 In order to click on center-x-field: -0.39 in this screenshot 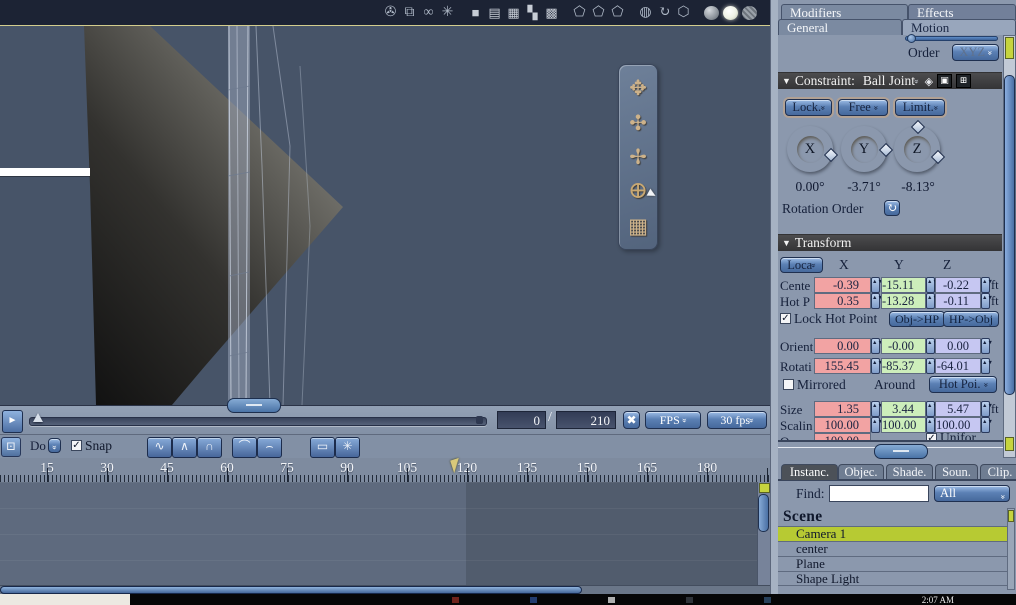, I will do `click(842, 285)`.